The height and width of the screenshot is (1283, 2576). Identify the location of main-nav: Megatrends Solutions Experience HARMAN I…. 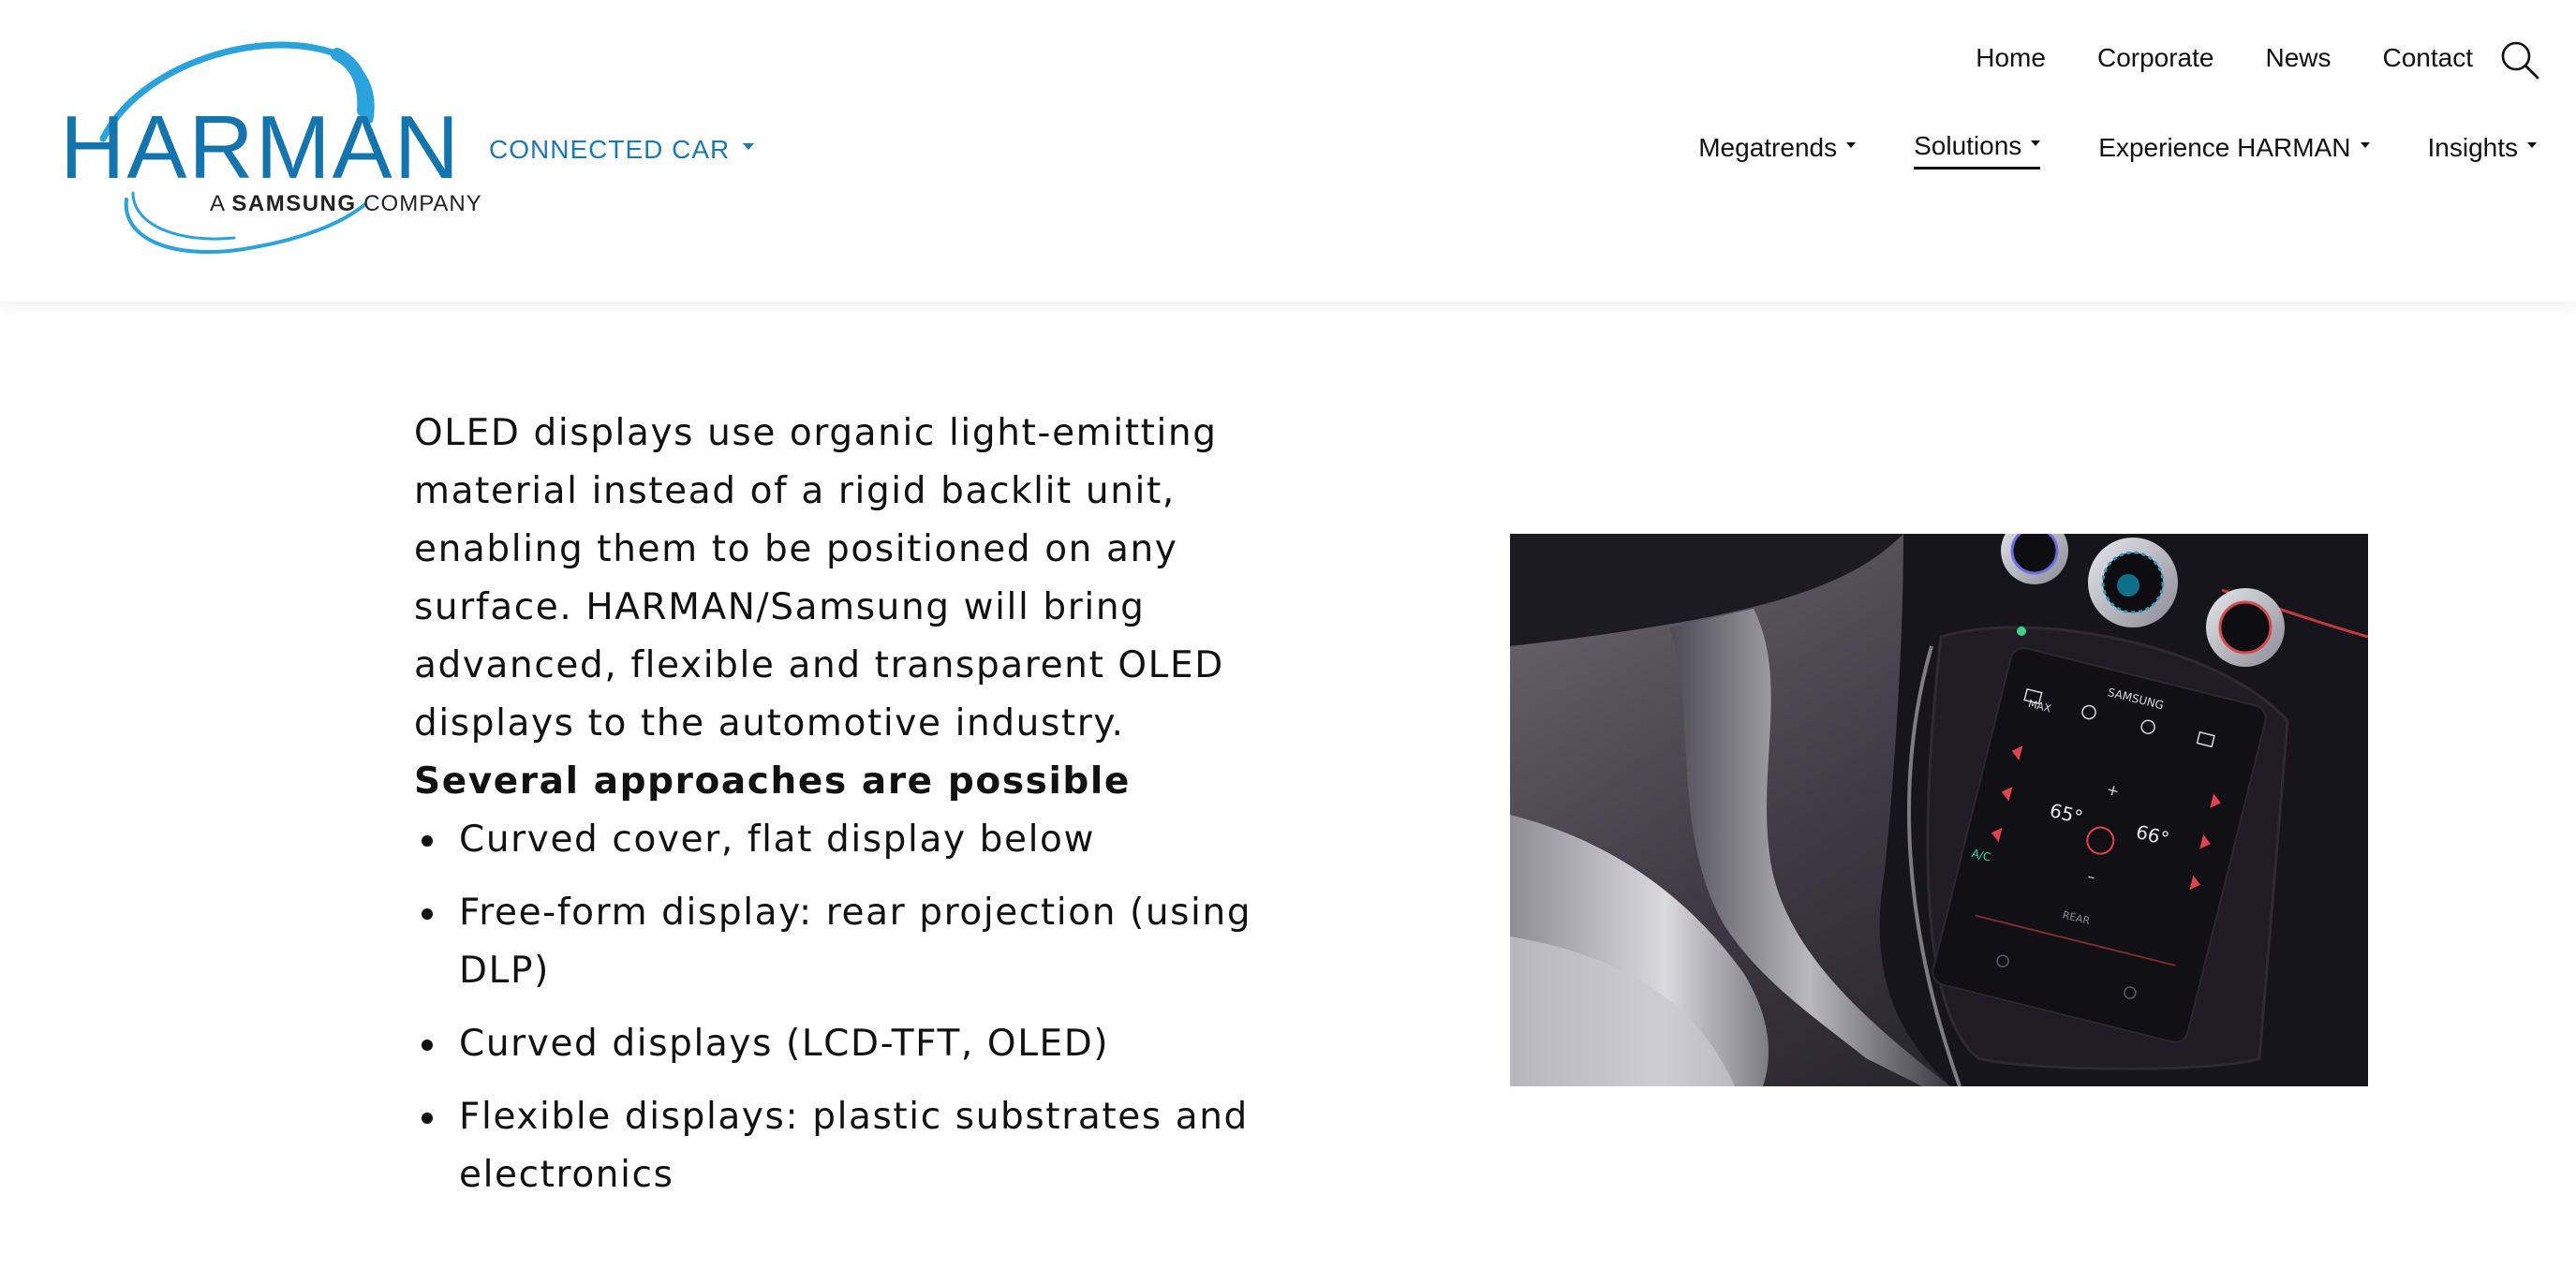
(2117, 150).